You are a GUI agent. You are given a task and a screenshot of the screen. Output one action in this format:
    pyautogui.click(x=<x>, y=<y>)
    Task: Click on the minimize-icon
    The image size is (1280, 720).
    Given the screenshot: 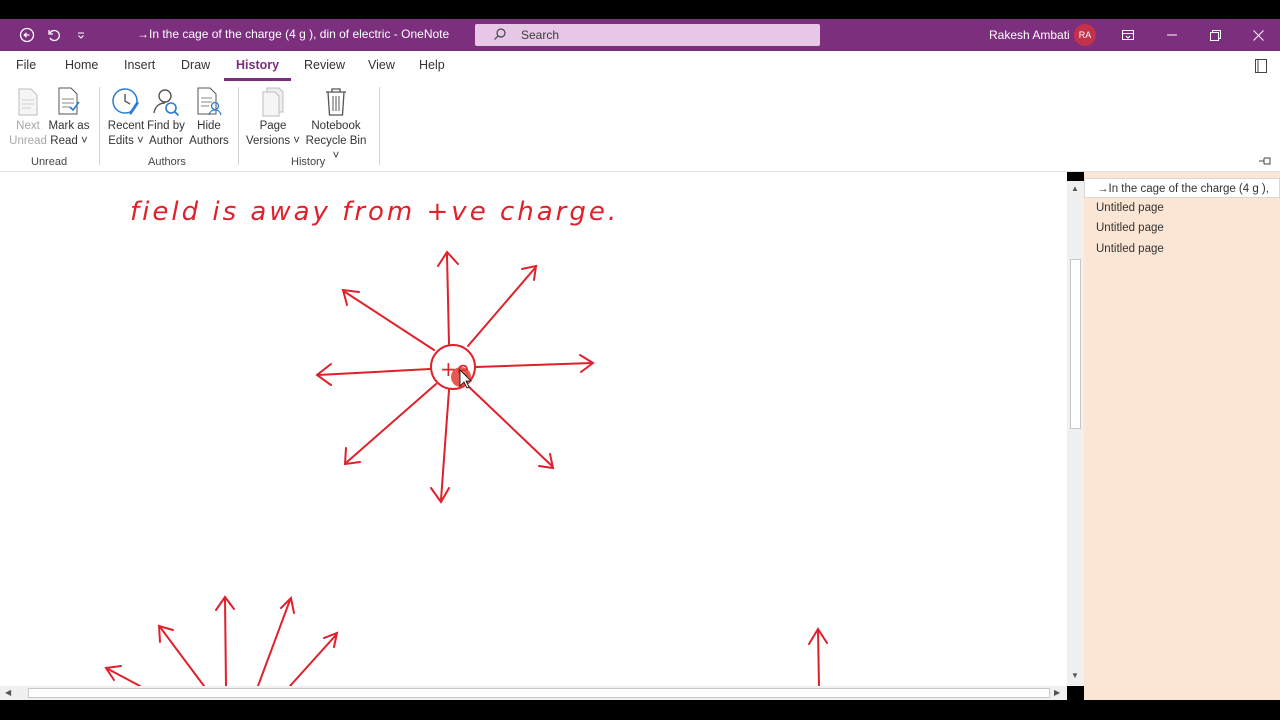 What is the action you would take?
    pyautogui.click(x=1172, y=35)
    